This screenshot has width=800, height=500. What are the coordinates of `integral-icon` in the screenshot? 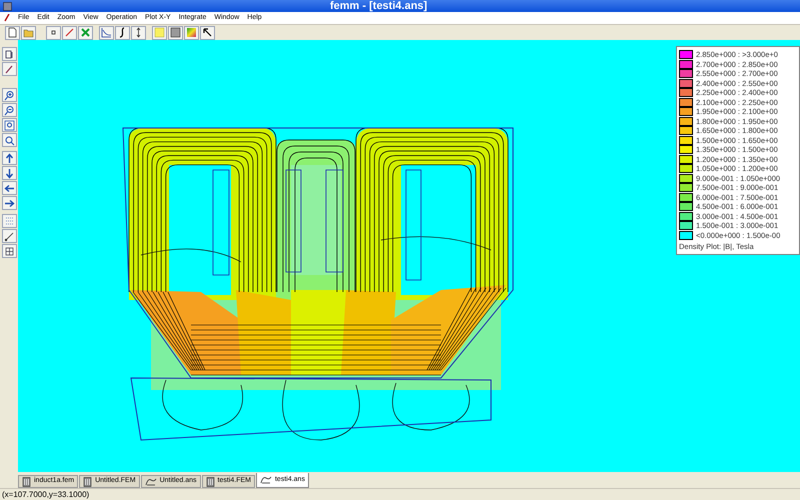 It's located at (122, 33).